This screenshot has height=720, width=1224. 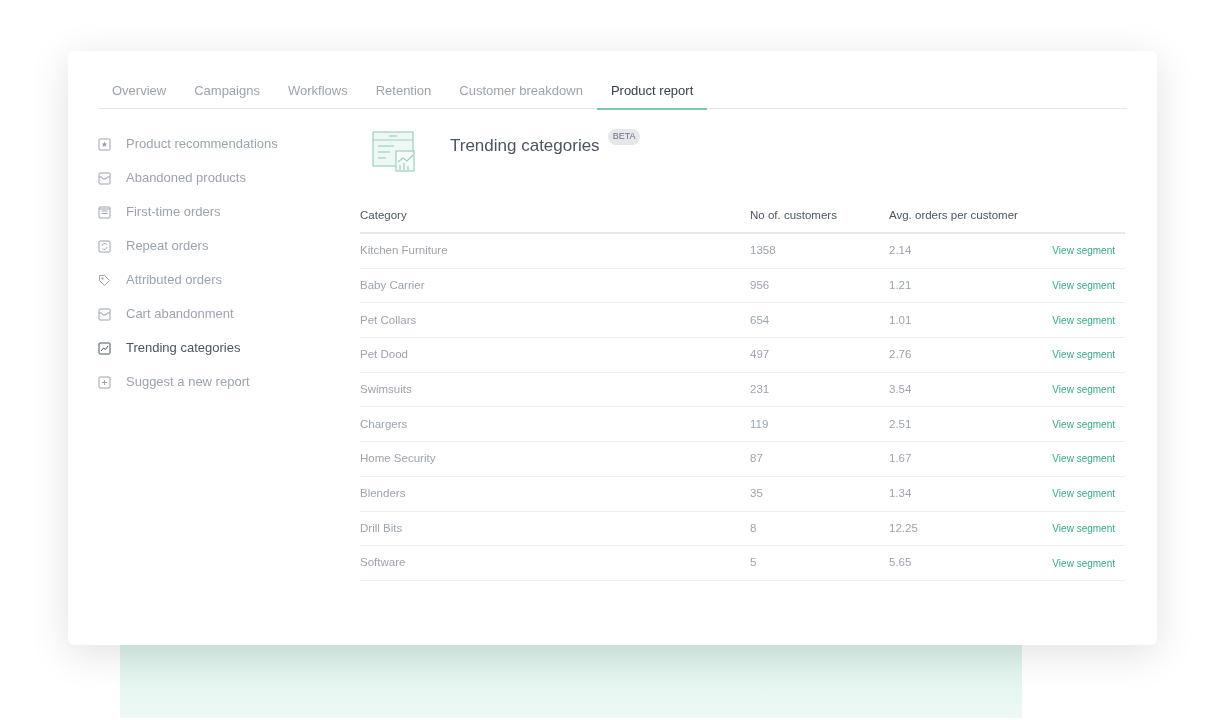 What do you see at coordinates (757, 459) in the screenshot?
I see `table-cell-text: 87` at bounding box center [757, 459].